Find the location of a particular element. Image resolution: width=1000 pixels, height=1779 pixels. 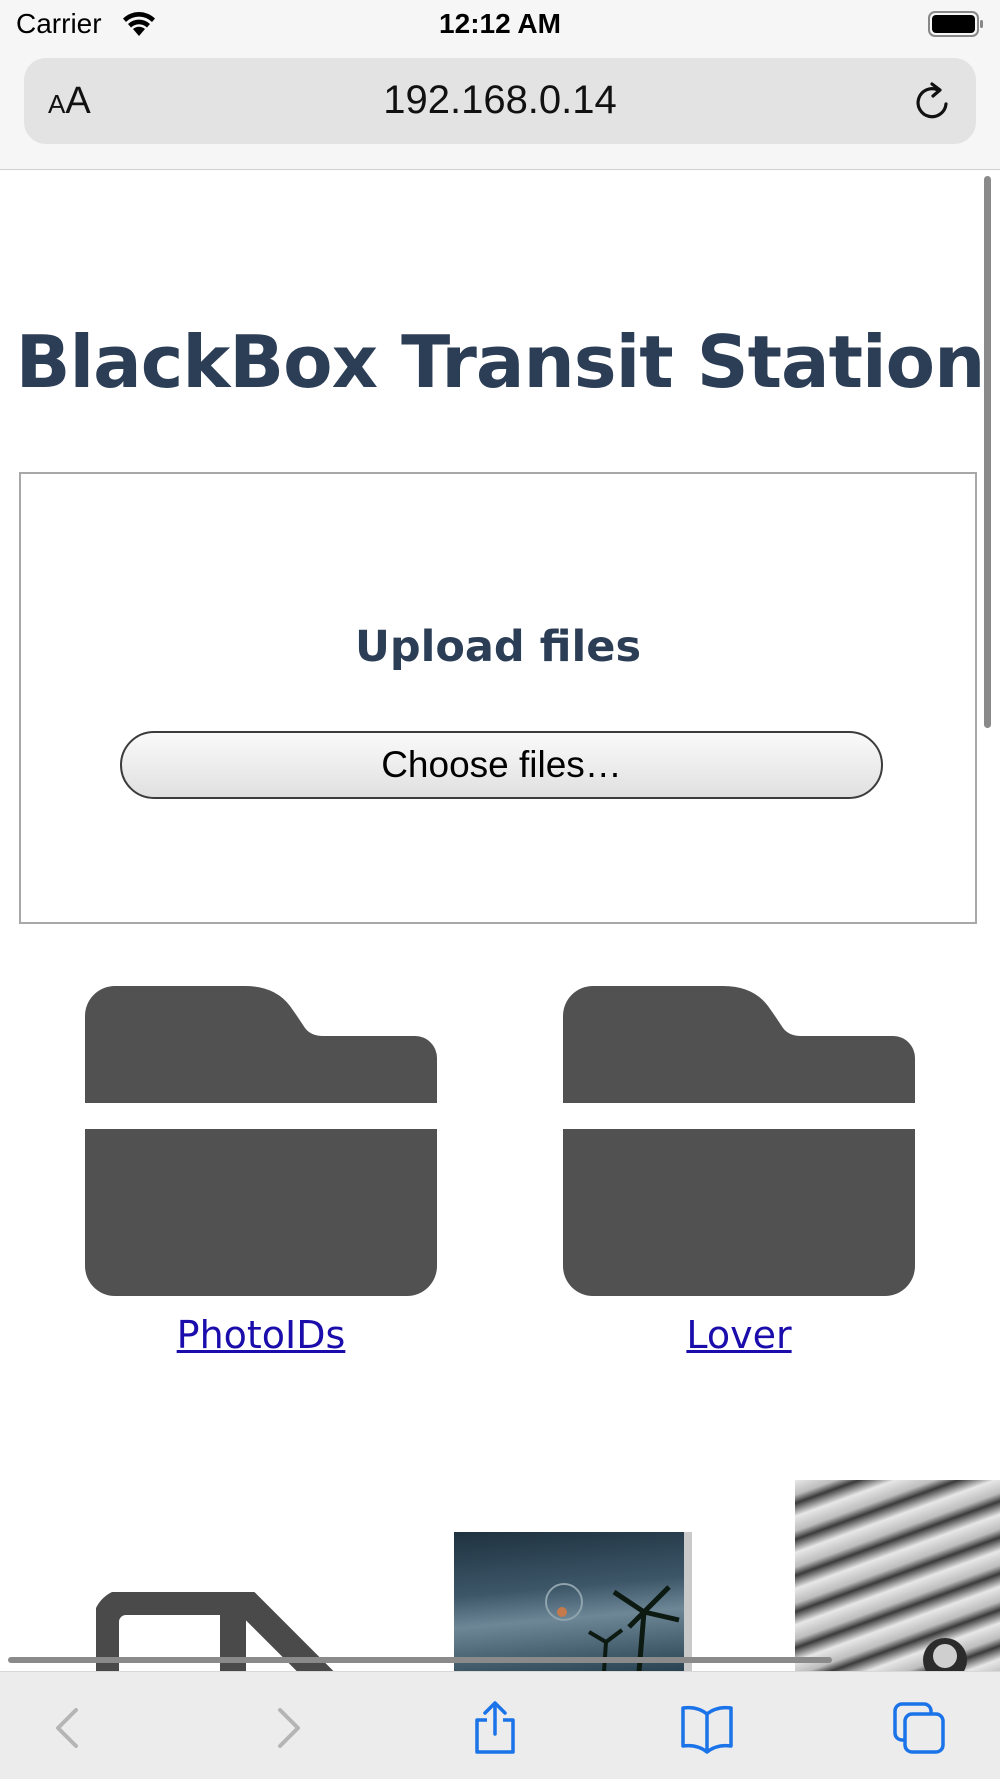

bookmarks-icon is located at coordinates (707, 1729).